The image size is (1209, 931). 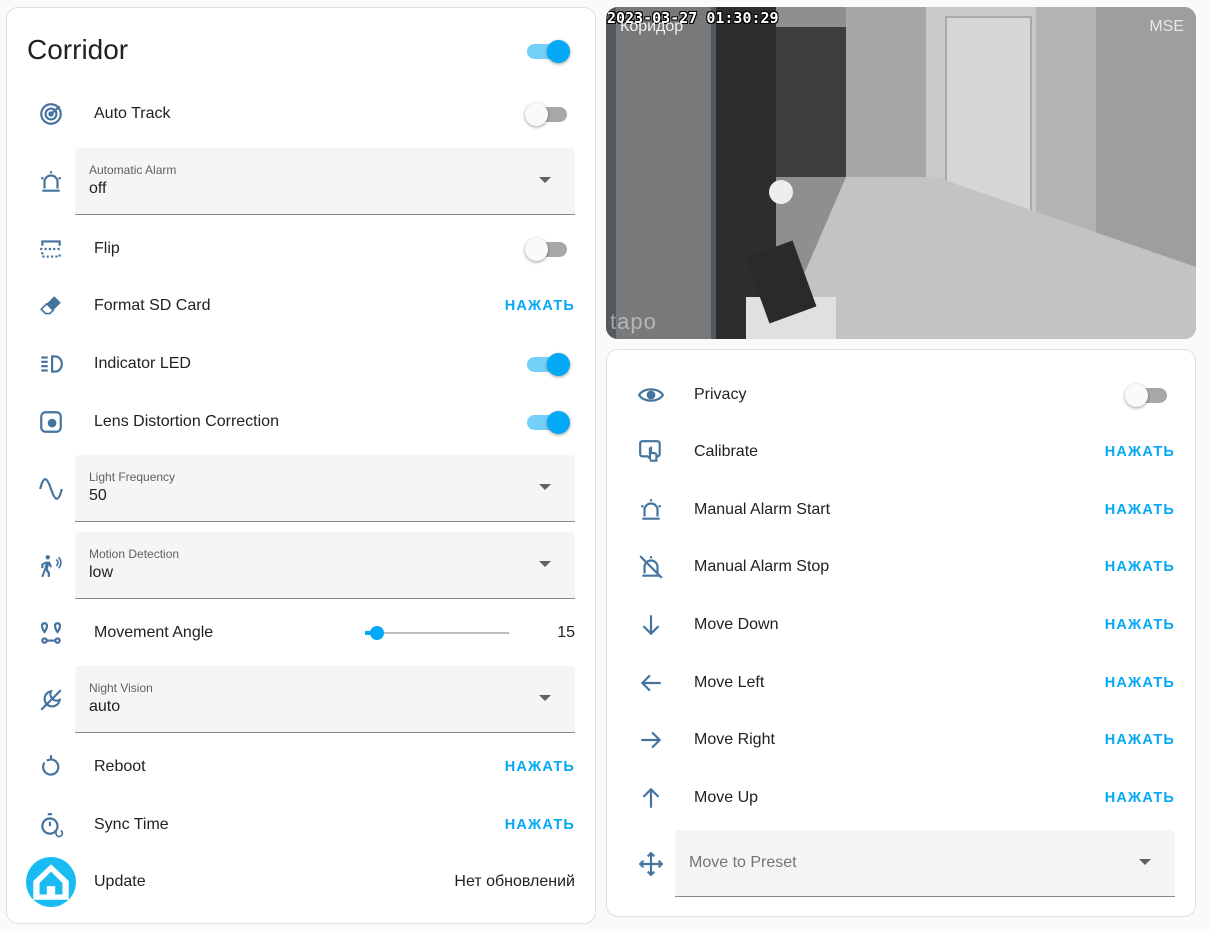 I want to click on row-sync-time: Sync Time НАЖАТЬ, so click(x=301, y=825).